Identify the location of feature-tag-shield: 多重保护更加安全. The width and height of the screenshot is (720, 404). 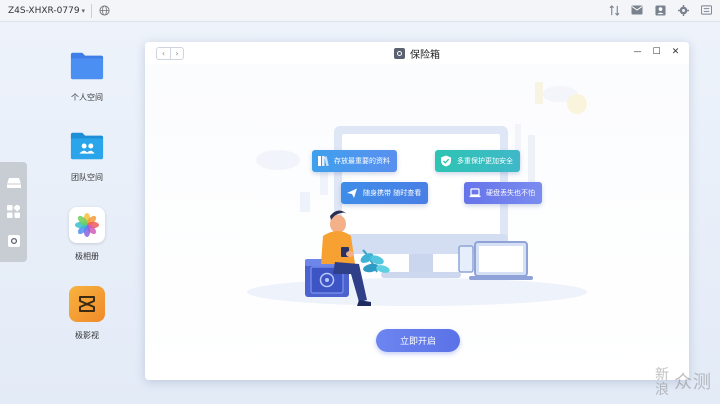
(477, 161).